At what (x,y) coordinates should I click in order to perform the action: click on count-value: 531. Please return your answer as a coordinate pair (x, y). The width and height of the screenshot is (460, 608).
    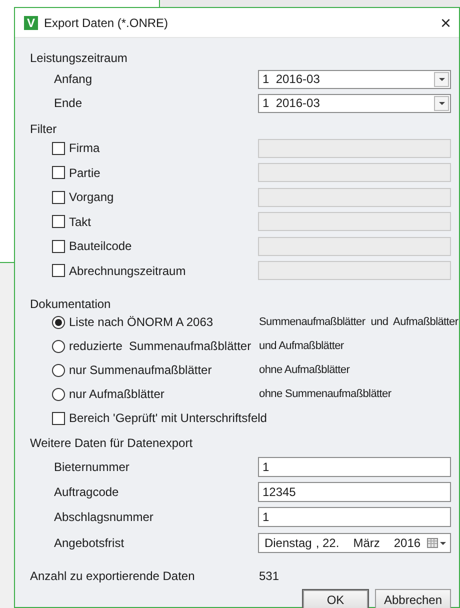
    Looking at the image, I should click on (269, 577).